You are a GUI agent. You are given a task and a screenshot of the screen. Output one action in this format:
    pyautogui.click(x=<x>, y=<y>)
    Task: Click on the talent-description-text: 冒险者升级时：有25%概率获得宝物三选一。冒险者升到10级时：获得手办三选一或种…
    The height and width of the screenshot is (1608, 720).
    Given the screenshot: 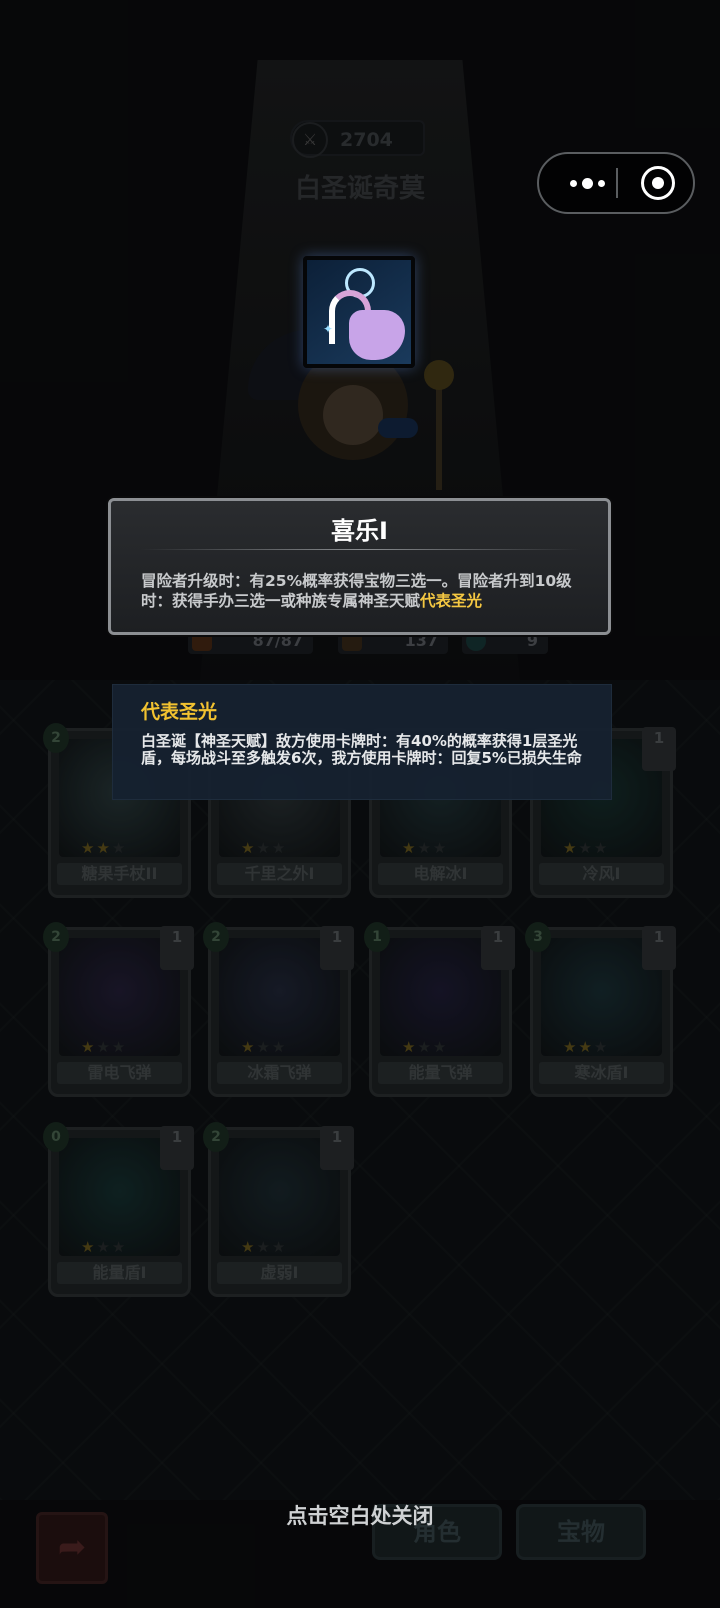 What is the action you would take?
    pyautogui.click(x=356, y=591)
    